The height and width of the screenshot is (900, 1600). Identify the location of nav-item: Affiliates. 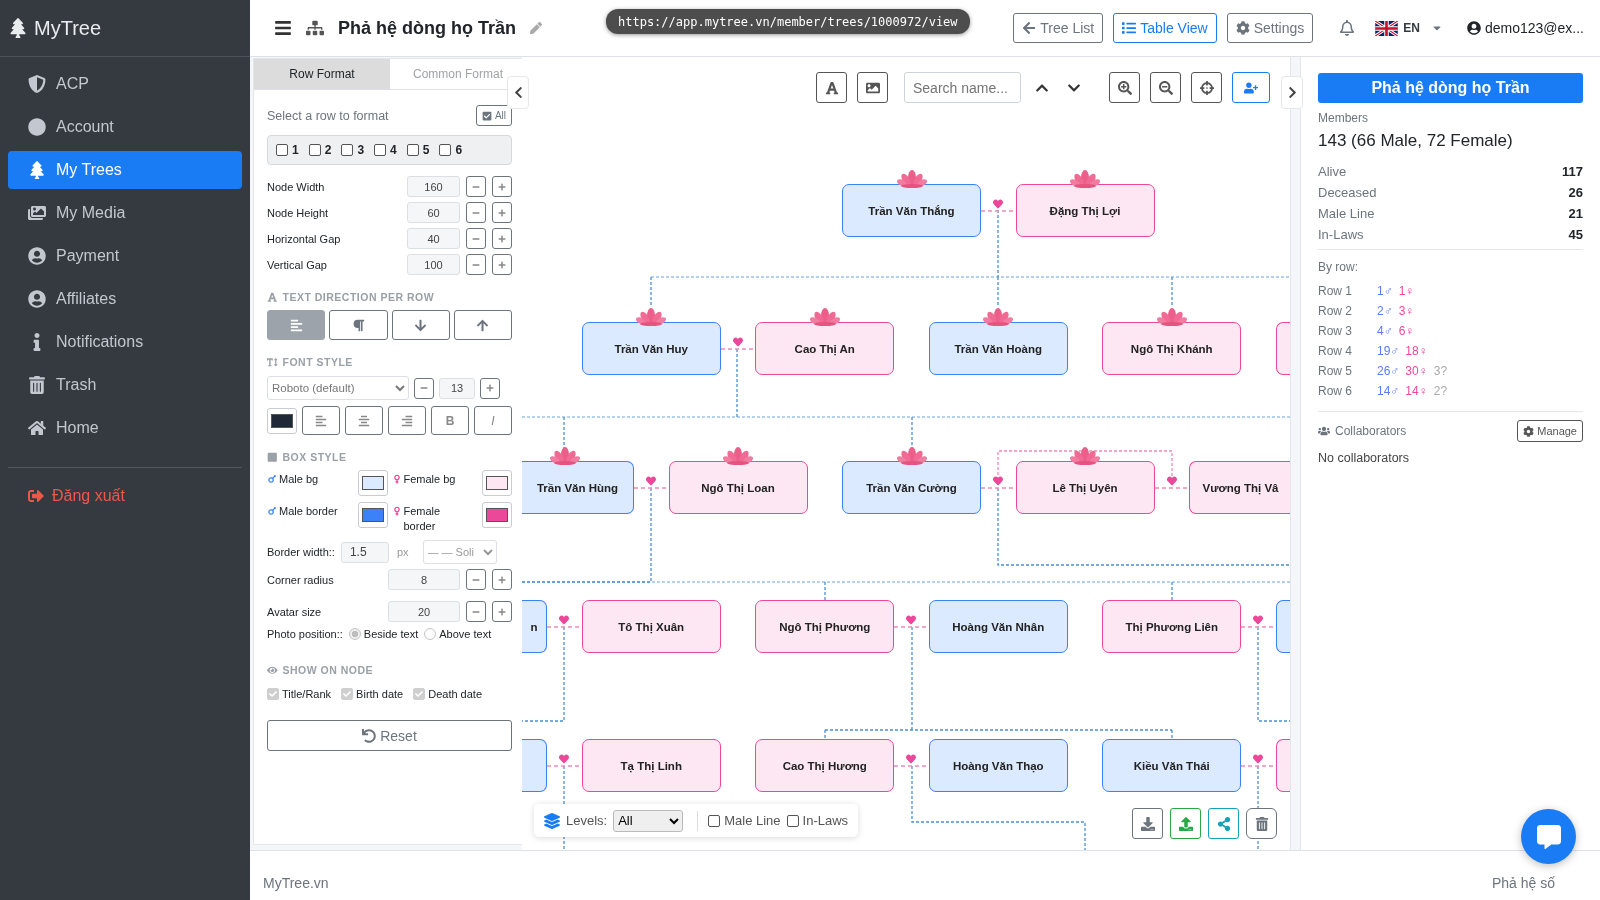
(125, 299).